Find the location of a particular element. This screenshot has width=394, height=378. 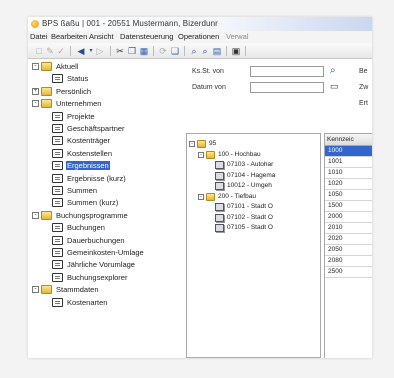

project-node-label: 07104 - Hagema is located at coordinates (251, 175).